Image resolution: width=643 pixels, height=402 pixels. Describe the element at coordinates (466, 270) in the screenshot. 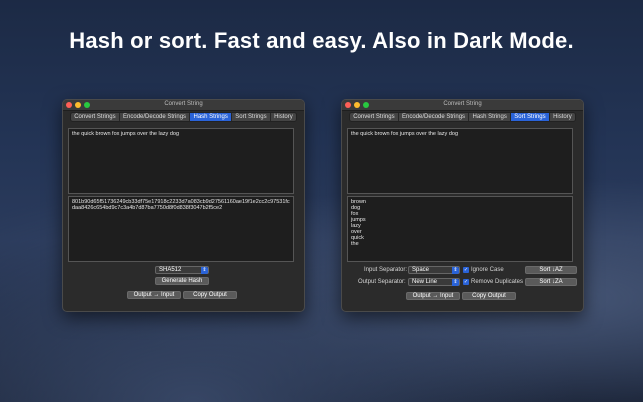

I see `ignore-case-checkbox: ✓` at that location.